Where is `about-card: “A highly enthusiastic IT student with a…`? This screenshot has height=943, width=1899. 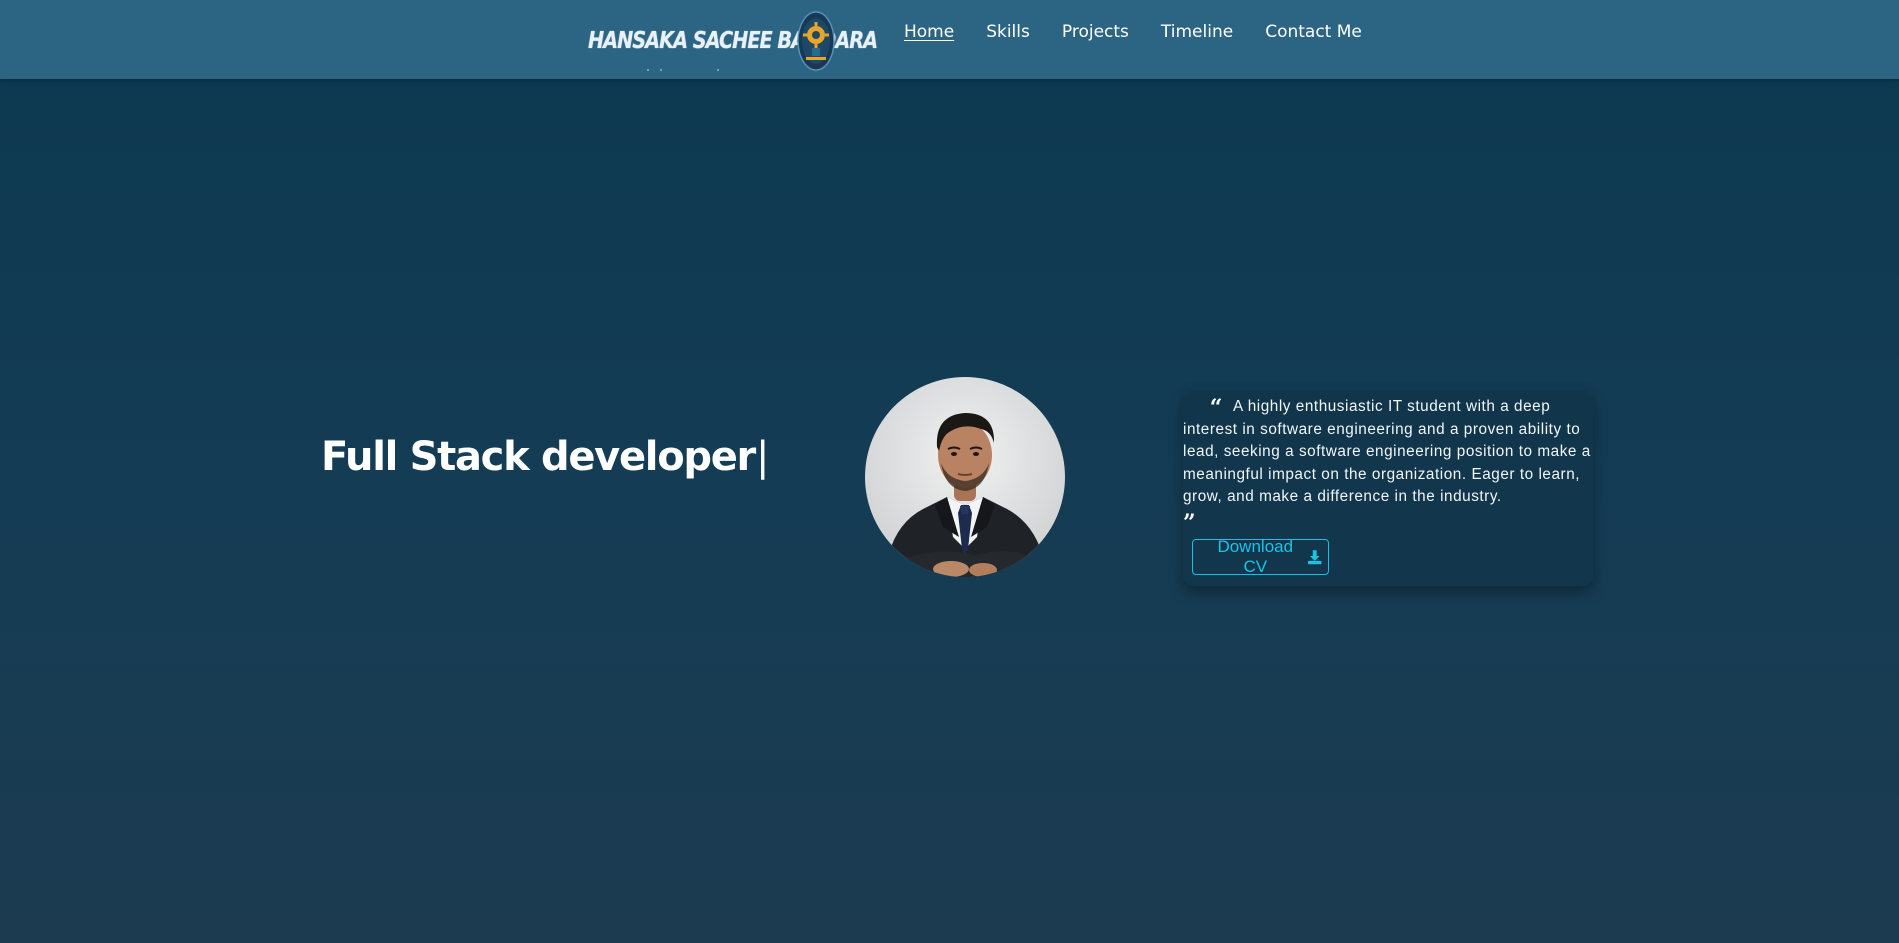 about-card: “A highly enthusiastic IT student with a… is located at coordinates (1388, 488).